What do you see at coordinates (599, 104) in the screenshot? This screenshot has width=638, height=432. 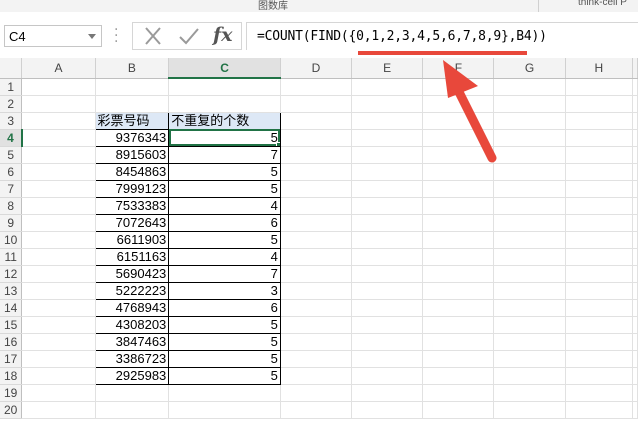 I see `cell-h2` at bounding box center [599, 104].